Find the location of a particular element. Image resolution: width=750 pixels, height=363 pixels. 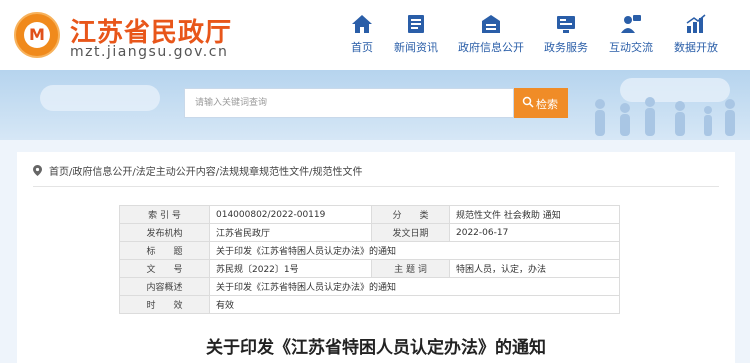

site-url: mzt.jiangsu.gov.cn is located at coordinates (149, 52).